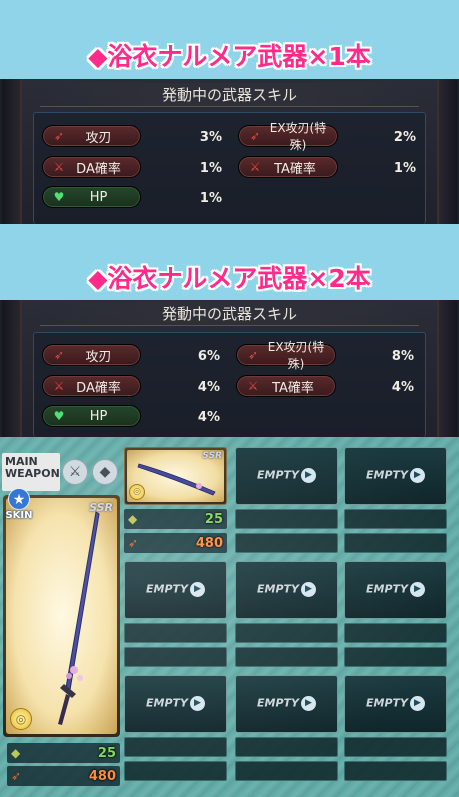 This screenshot has height=797, width=459. Describe the element at coordinates (175, 519) in the screenshot. I see `slot1-level-stat: ◆ 25` at that location.